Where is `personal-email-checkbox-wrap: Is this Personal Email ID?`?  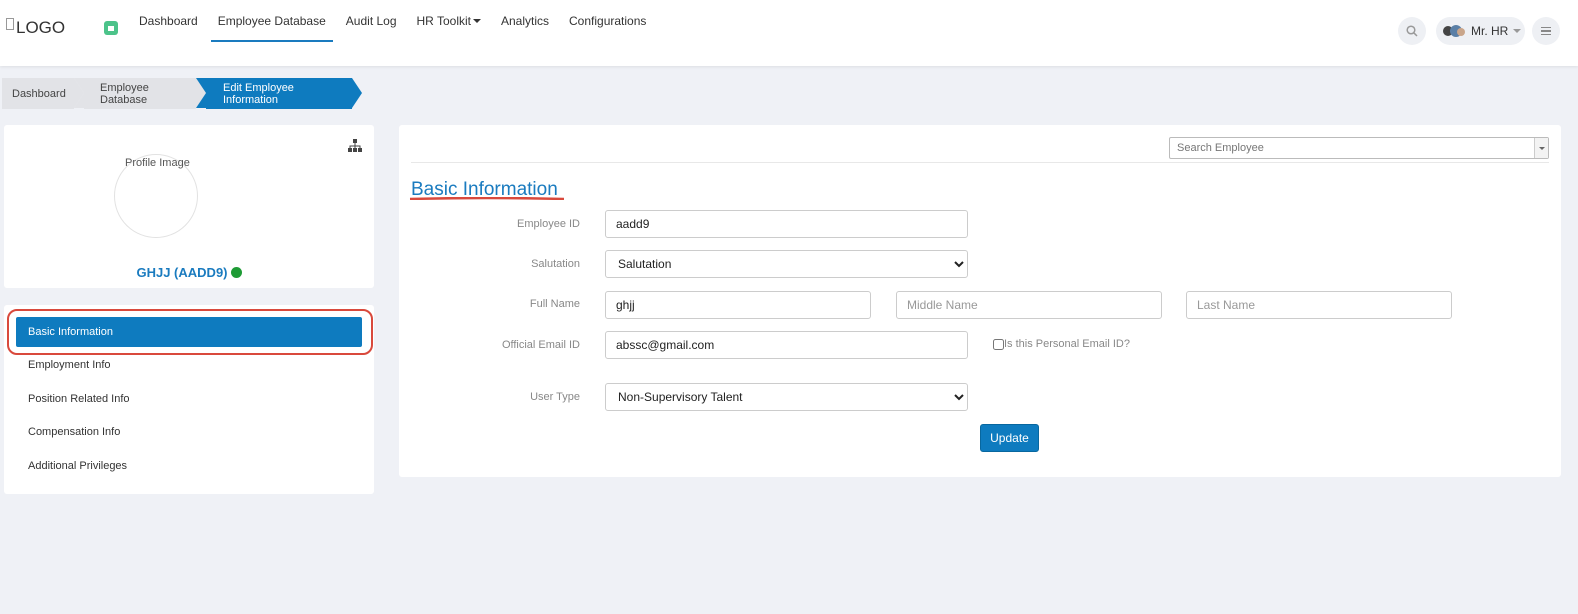 personal-email-checkbox-wrap: Is this Personal Email ID? is located at coordinates (1061, 344).